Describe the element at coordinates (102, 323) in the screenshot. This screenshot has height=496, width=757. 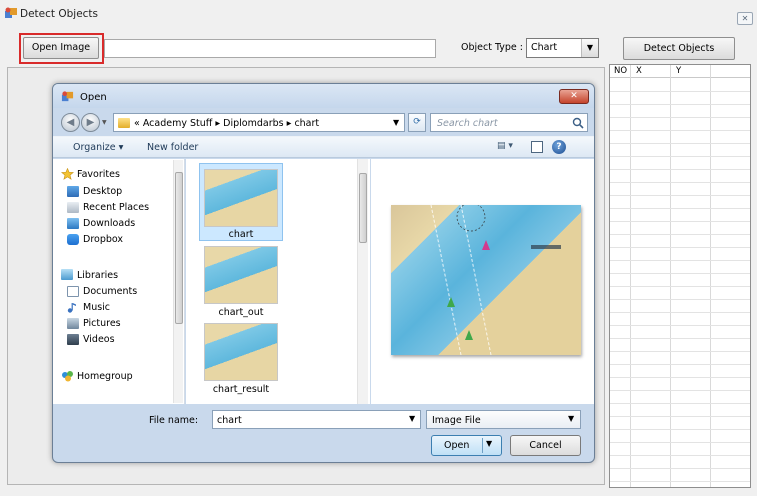
I see `nav-pictures: Pictures` at that location.